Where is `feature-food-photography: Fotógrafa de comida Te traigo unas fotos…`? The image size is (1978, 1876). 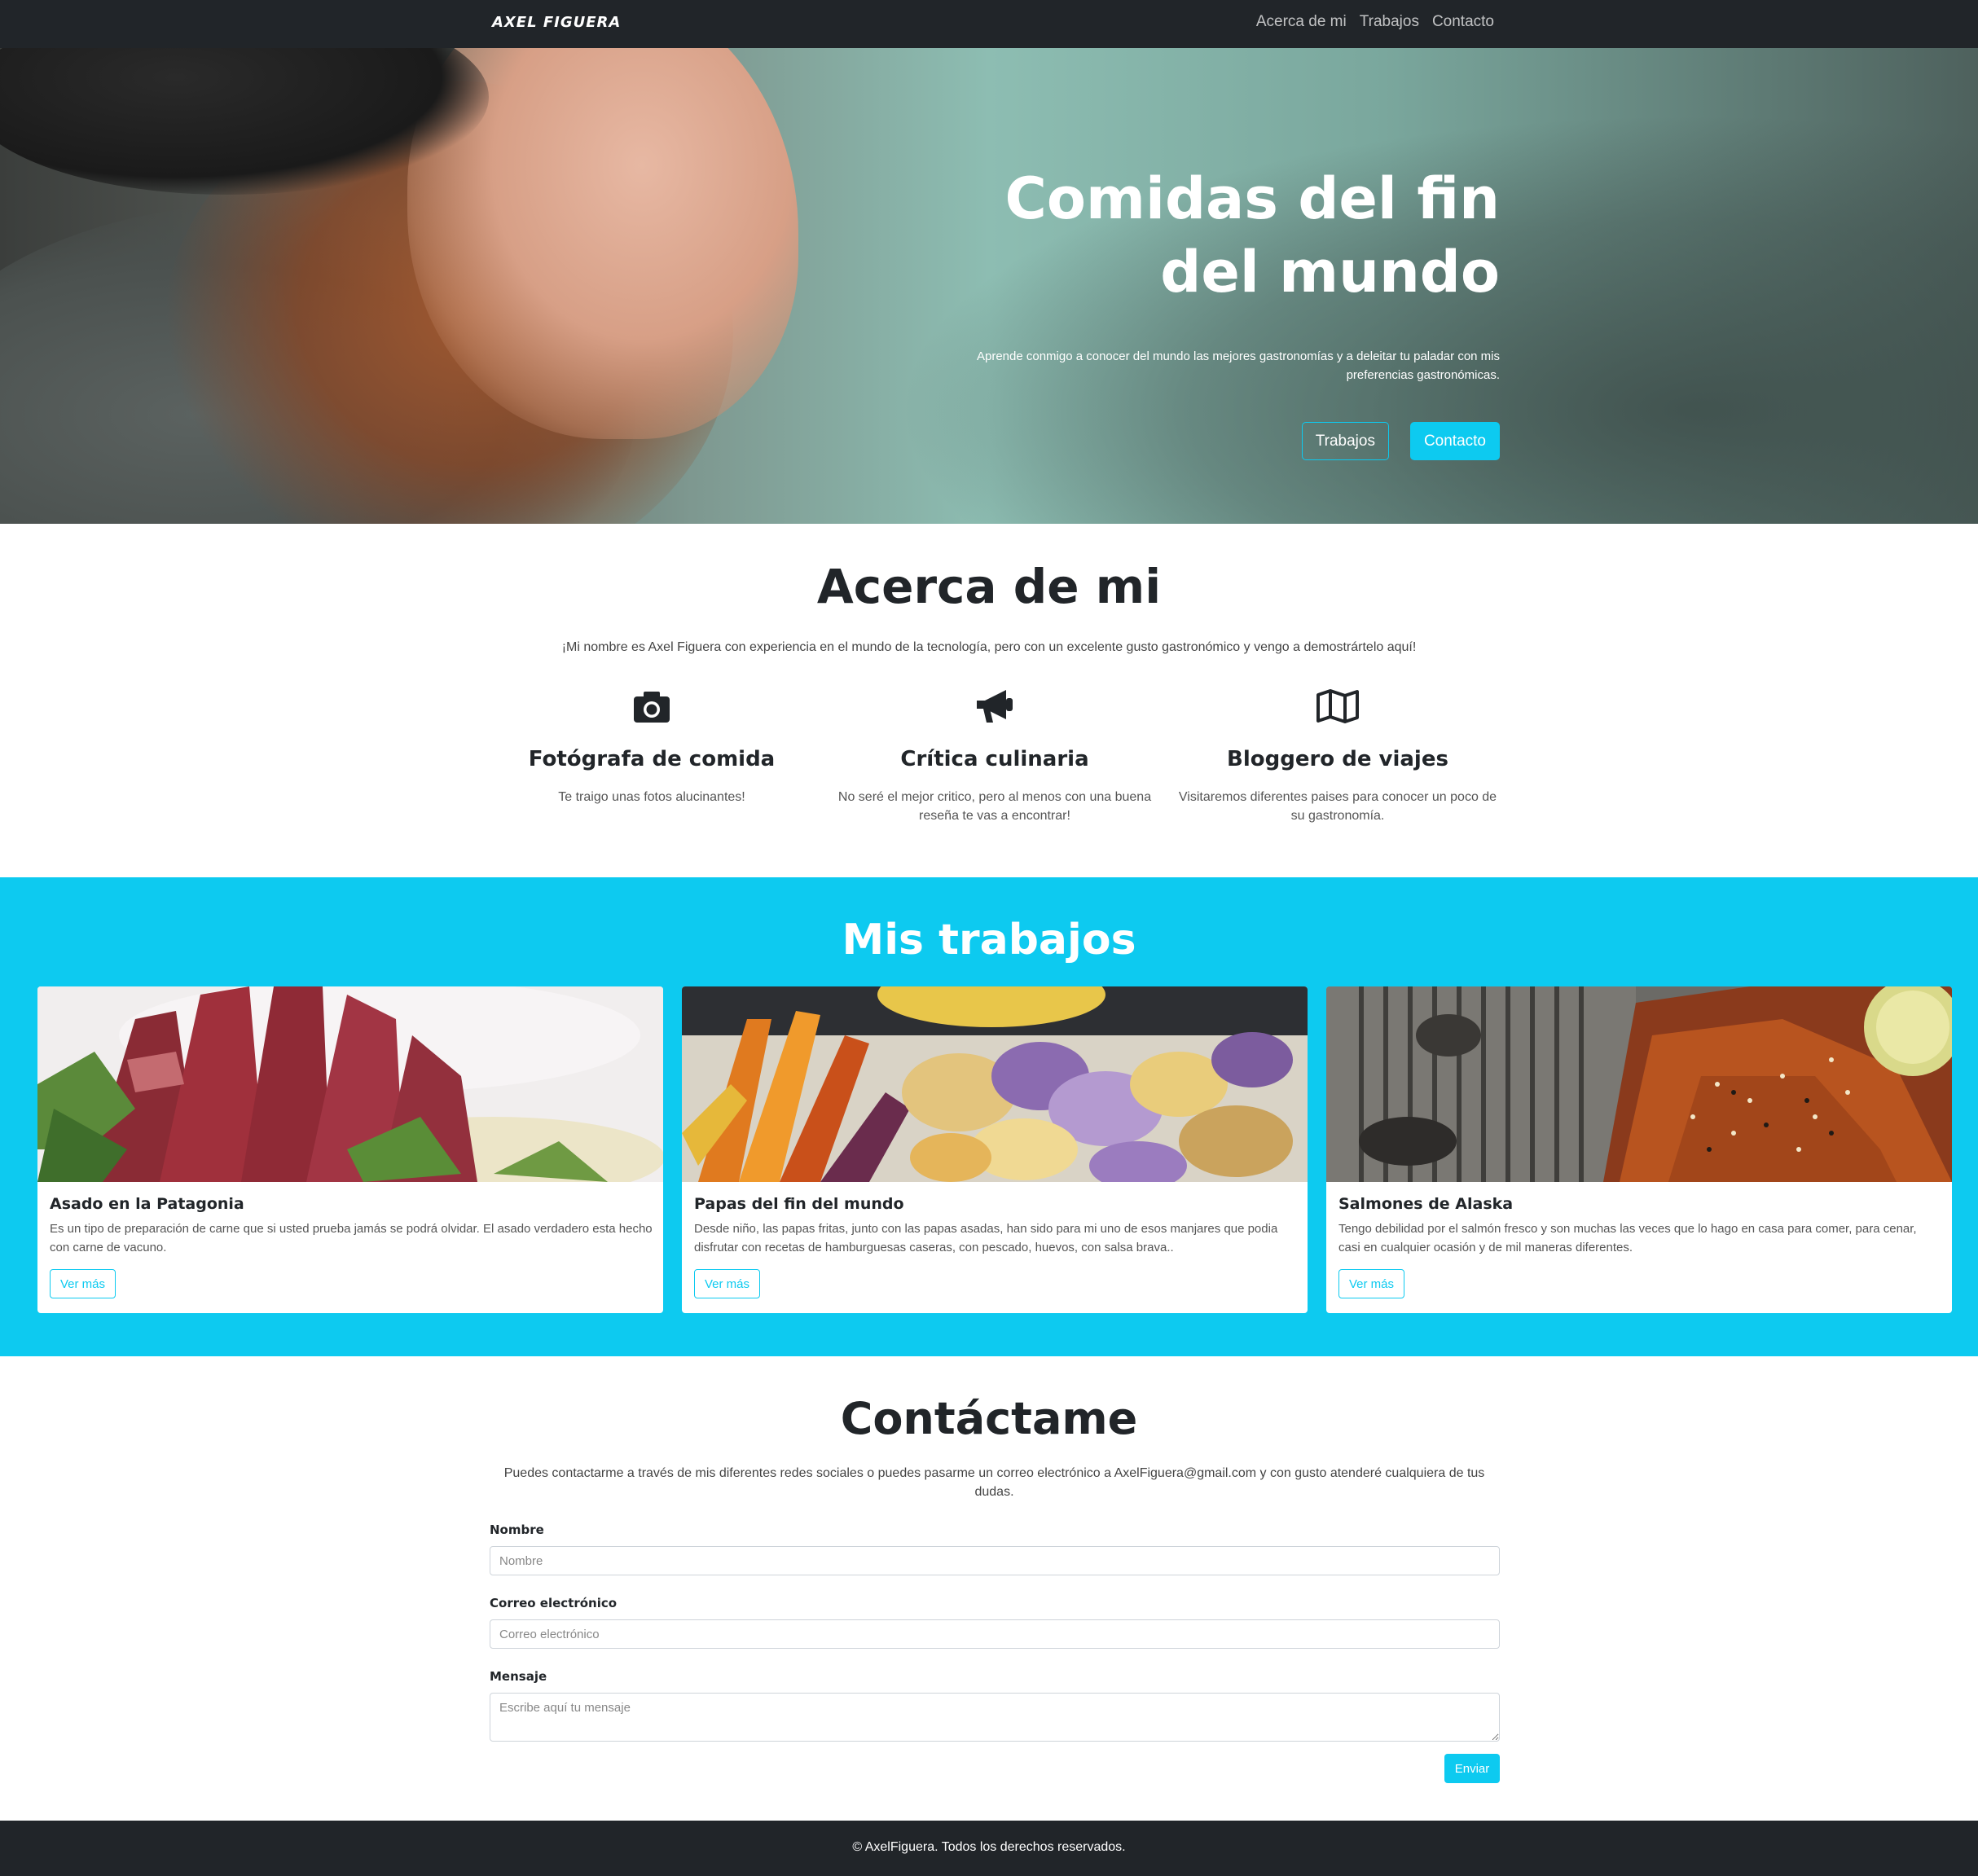
feature-food-photography: Fotógrafa de comida Te traigo unas fotos… is located at coordinates (652, 746).